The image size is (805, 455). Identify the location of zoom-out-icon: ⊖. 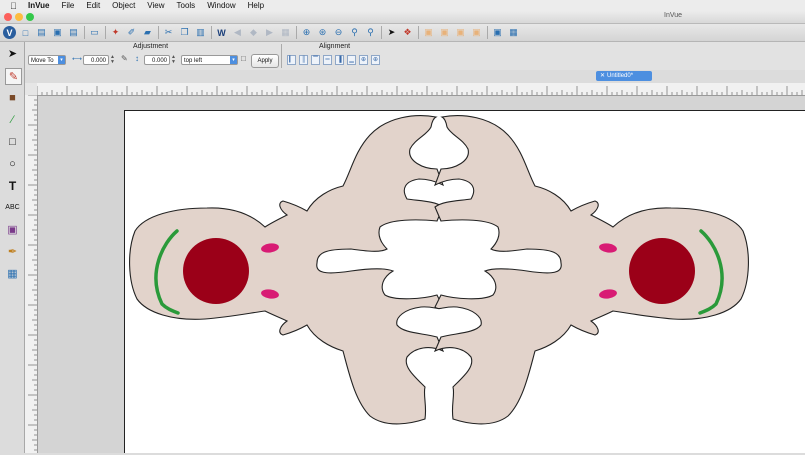
(338, 32).